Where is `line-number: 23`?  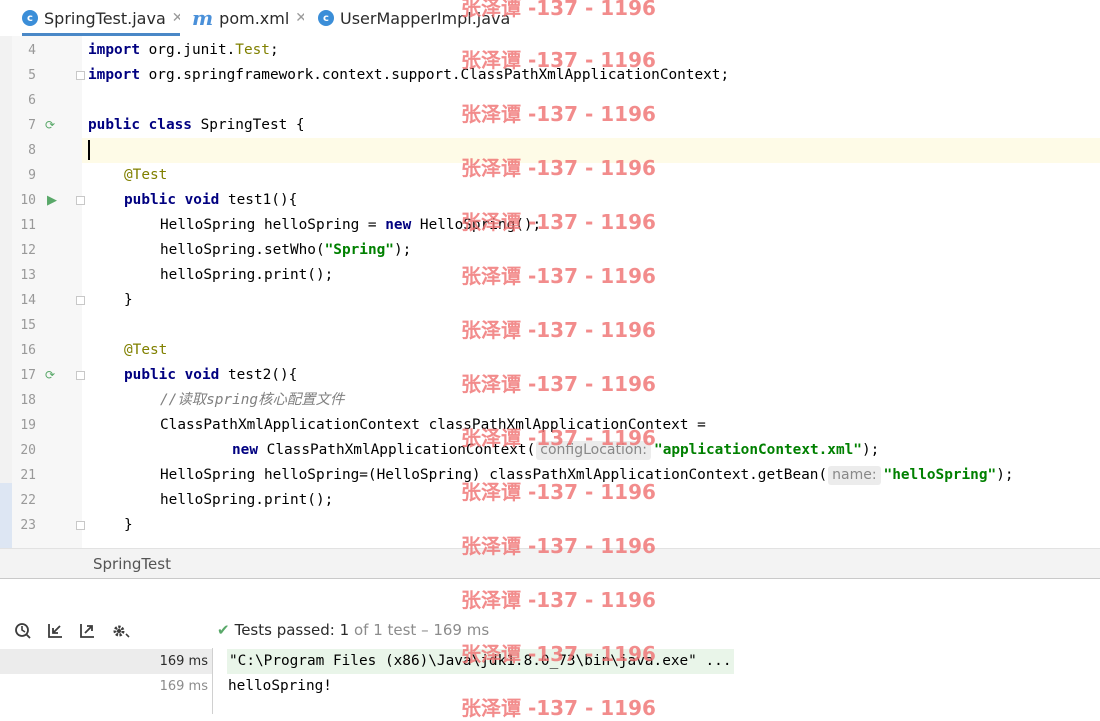
line-number: 23 is located at coordinates (28, 525).